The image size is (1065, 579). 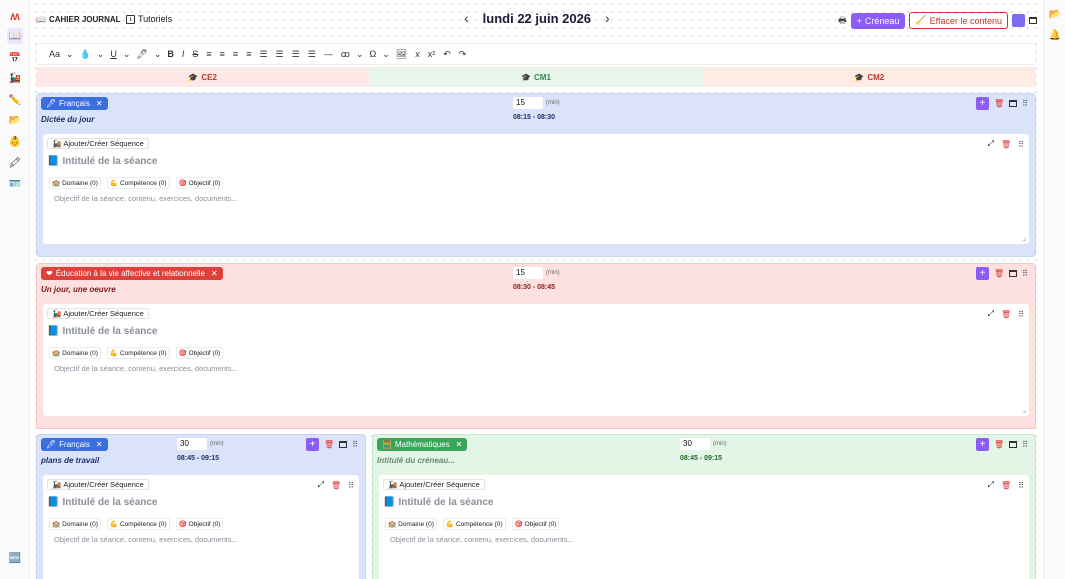 What do you see at coordinates (536, 77) in the screenshot?
I see `level-cm1: 🎓 CM1` at bounding box center [536, 77].